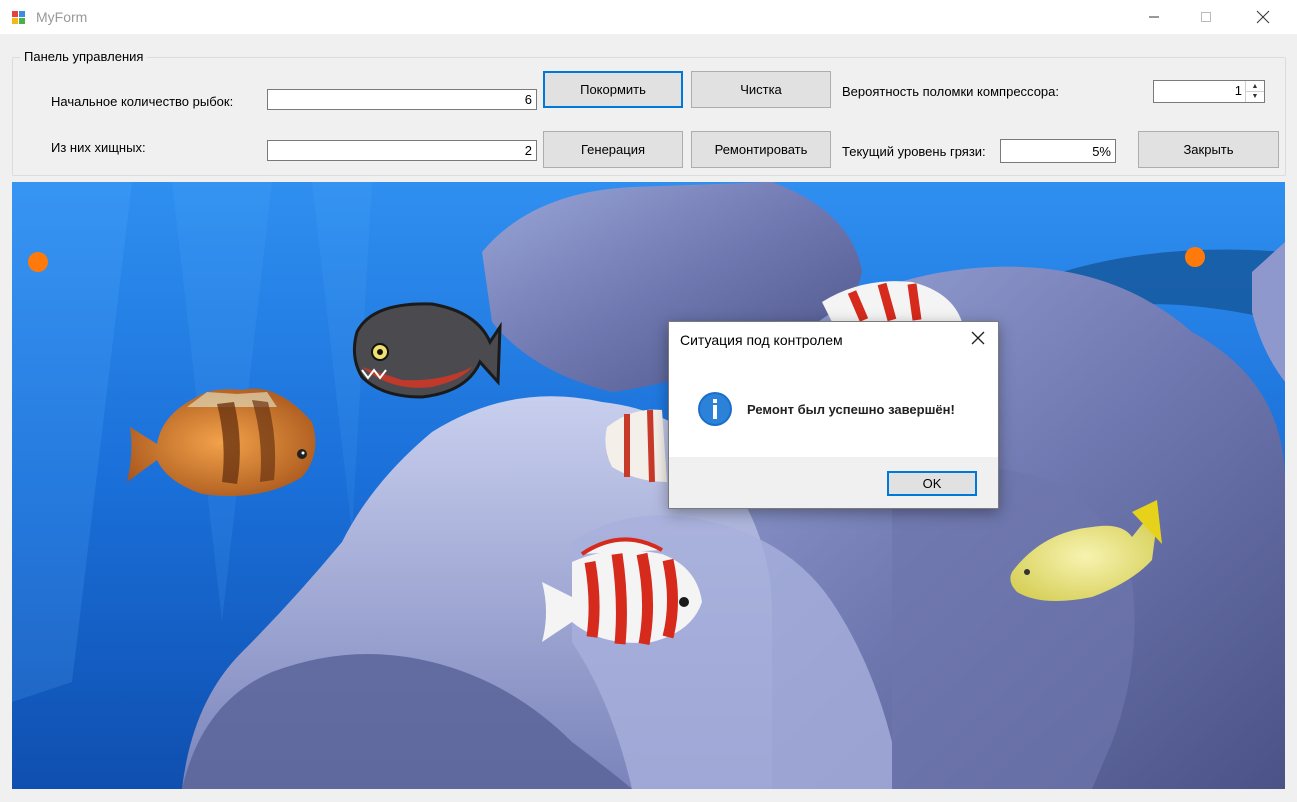 The height and width of the screenshot is (802, 1297). I want to click on clean-button: Чистка, so click(761, 89).